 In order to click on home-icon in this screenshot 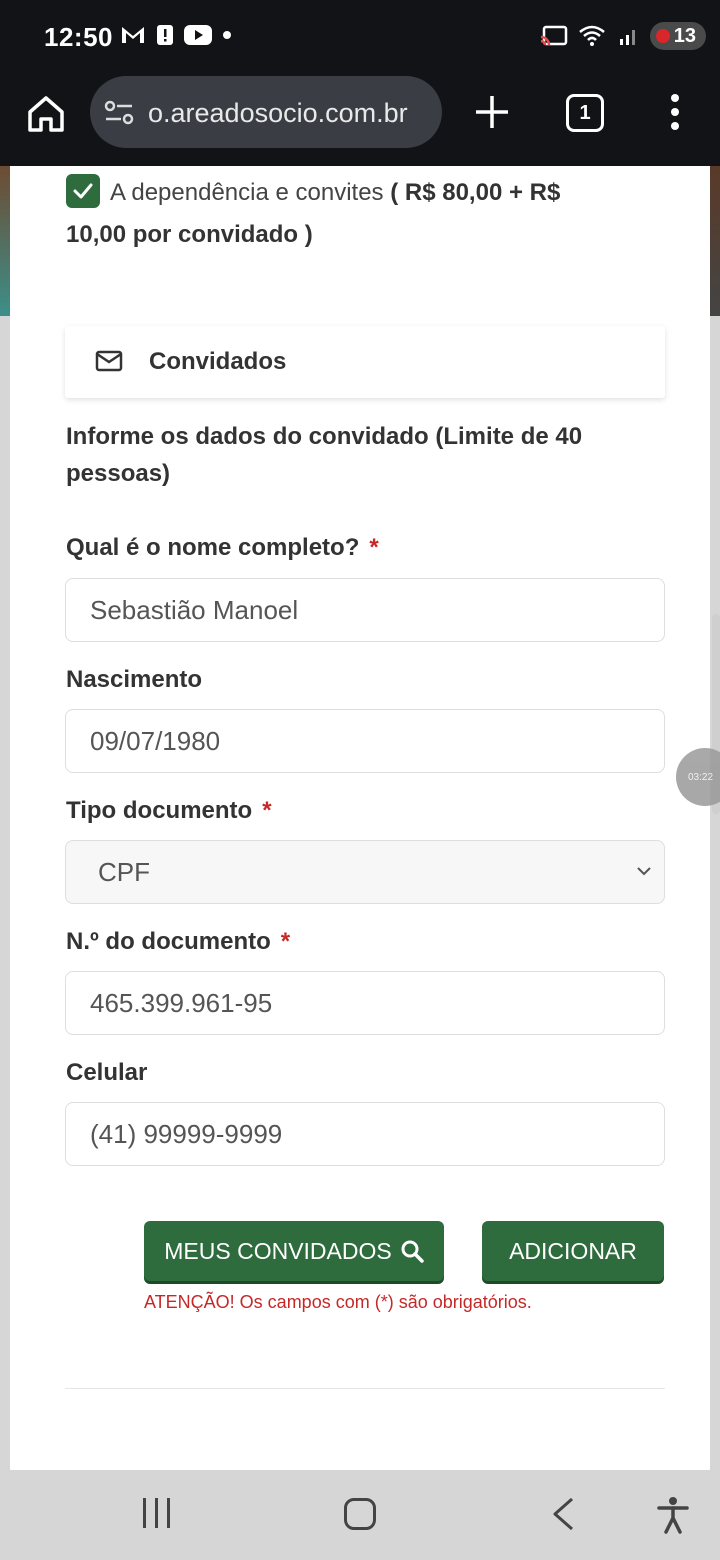, I will do `click(46, 114)`.